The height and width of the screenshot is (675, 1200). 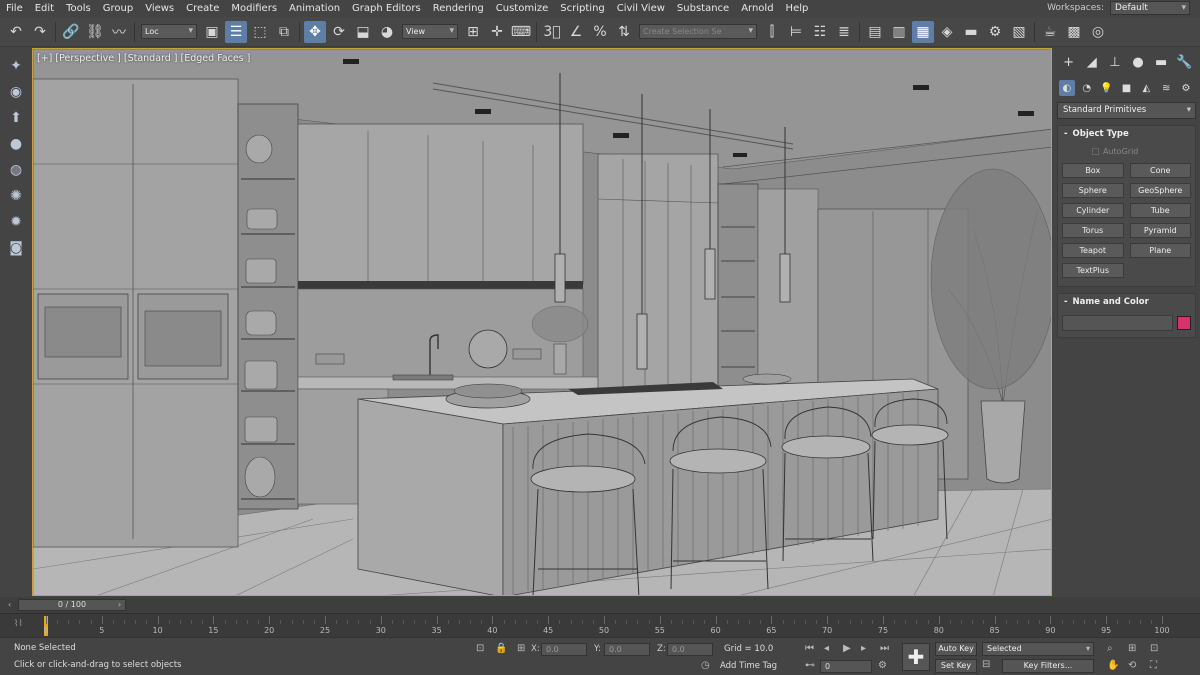 I want to click on systems-icon: ⚙, so click(x=1186, y=88).